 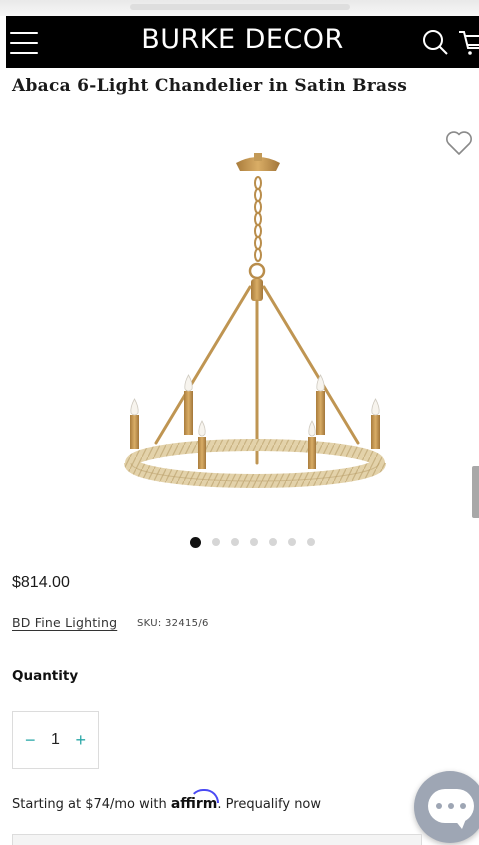 I want to click on product-sku: SKU: 32415/6, so click(x=173, y=623).